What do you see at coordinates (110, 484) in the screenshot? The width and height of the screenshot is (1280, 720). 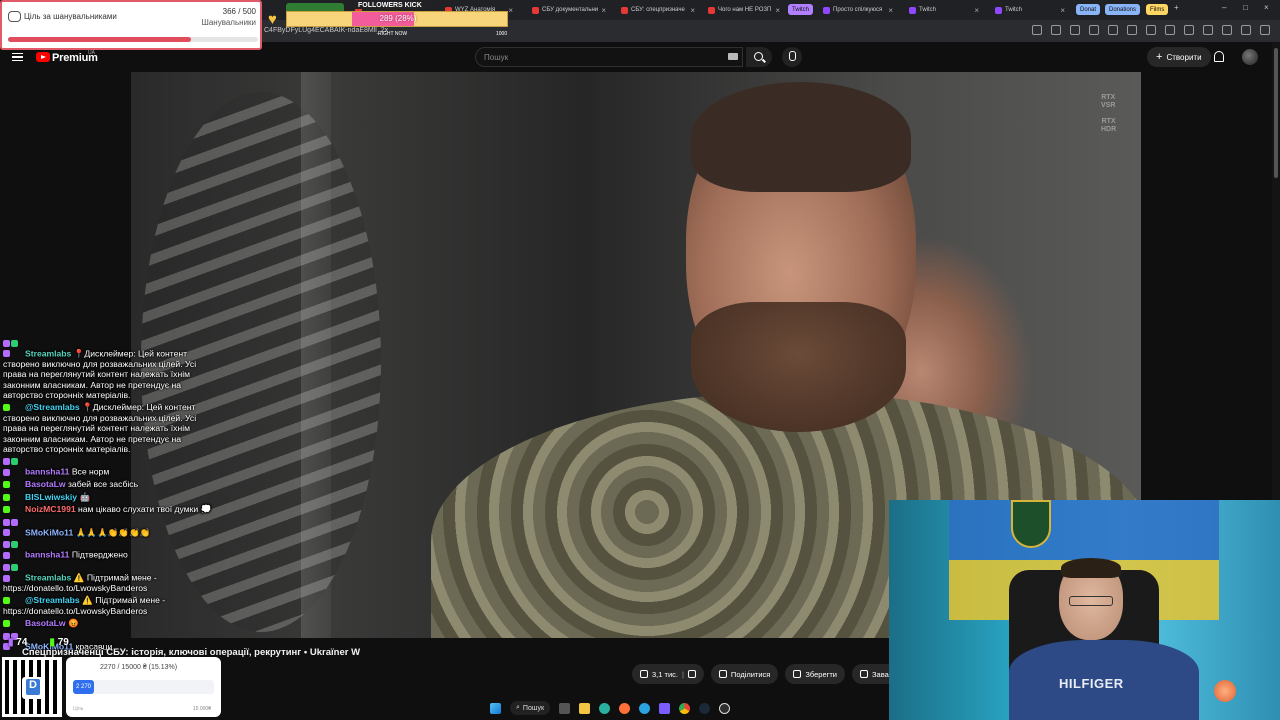 I see `chat-message: BasotaLw забей все засбісь` at bounding box center [110, 484].